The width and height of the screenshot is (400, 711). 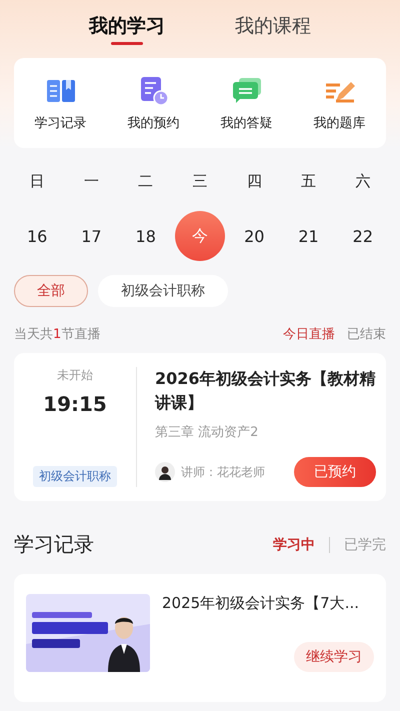 I want to click on avatar-icon, so click(x=165, y=472).